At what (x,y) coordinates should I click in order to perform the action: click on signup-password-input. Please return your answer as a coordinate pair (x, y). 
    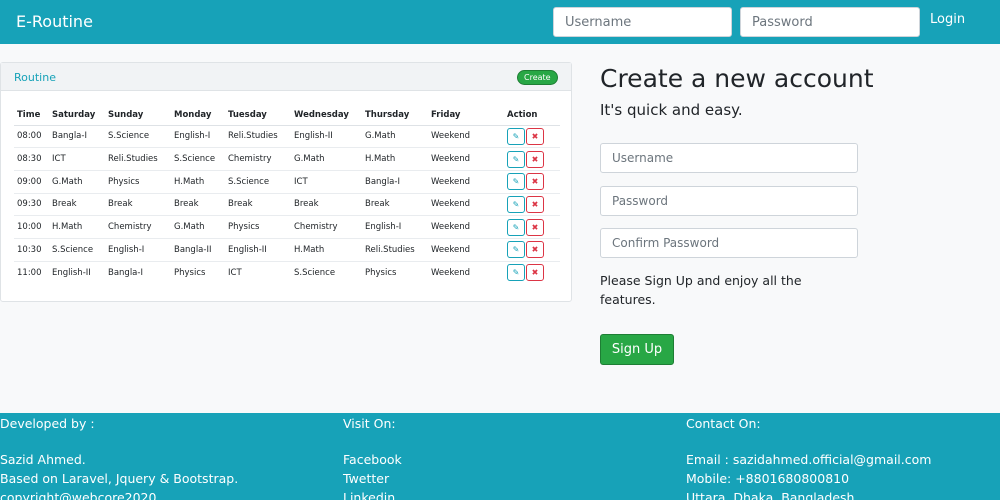
    Looking at the image, I should click on (729, 201).